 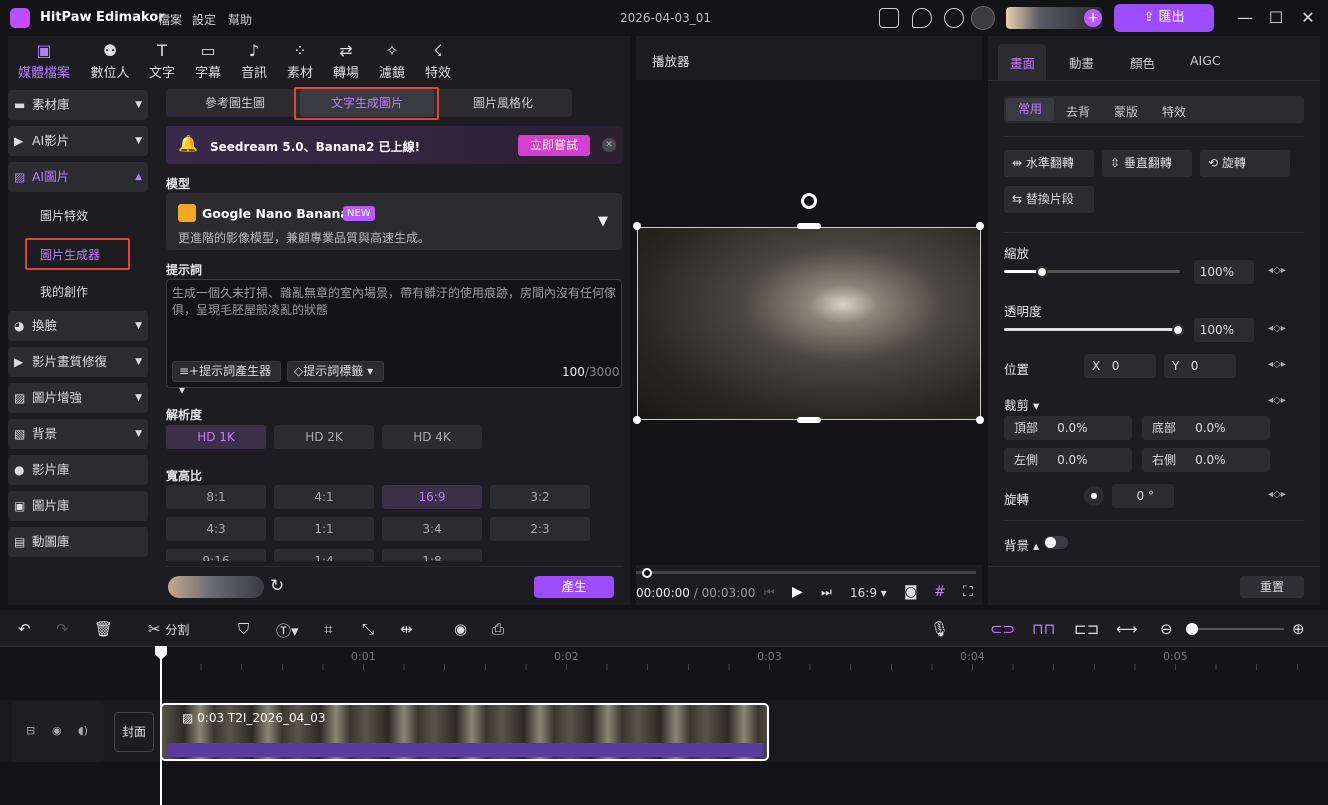 I want to click on play-icon: ▶, so click(x=797, y=592).